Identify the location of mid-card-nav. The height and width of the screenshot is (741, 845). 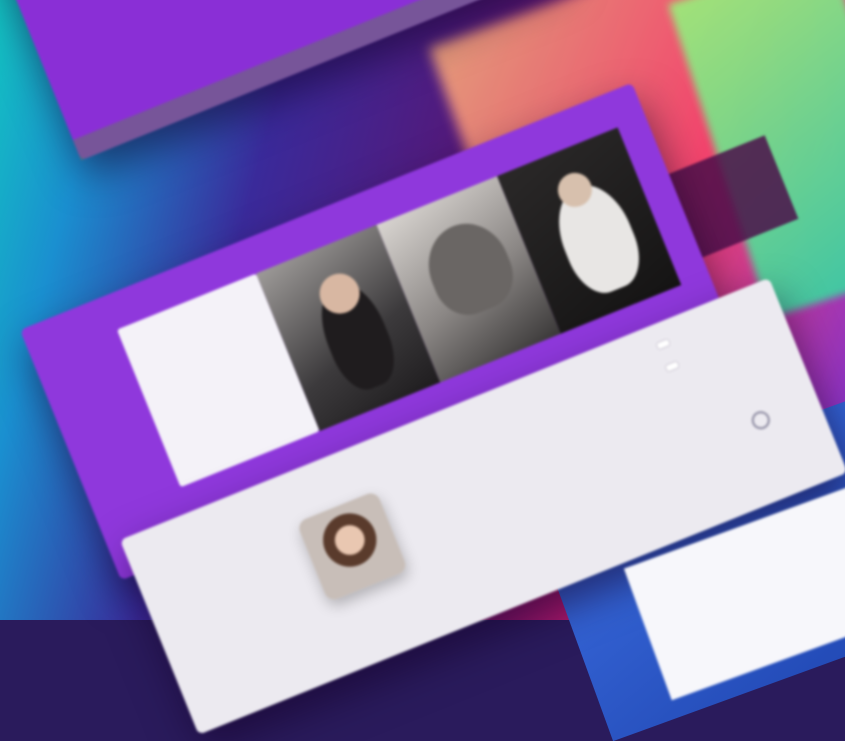
(96, 307).